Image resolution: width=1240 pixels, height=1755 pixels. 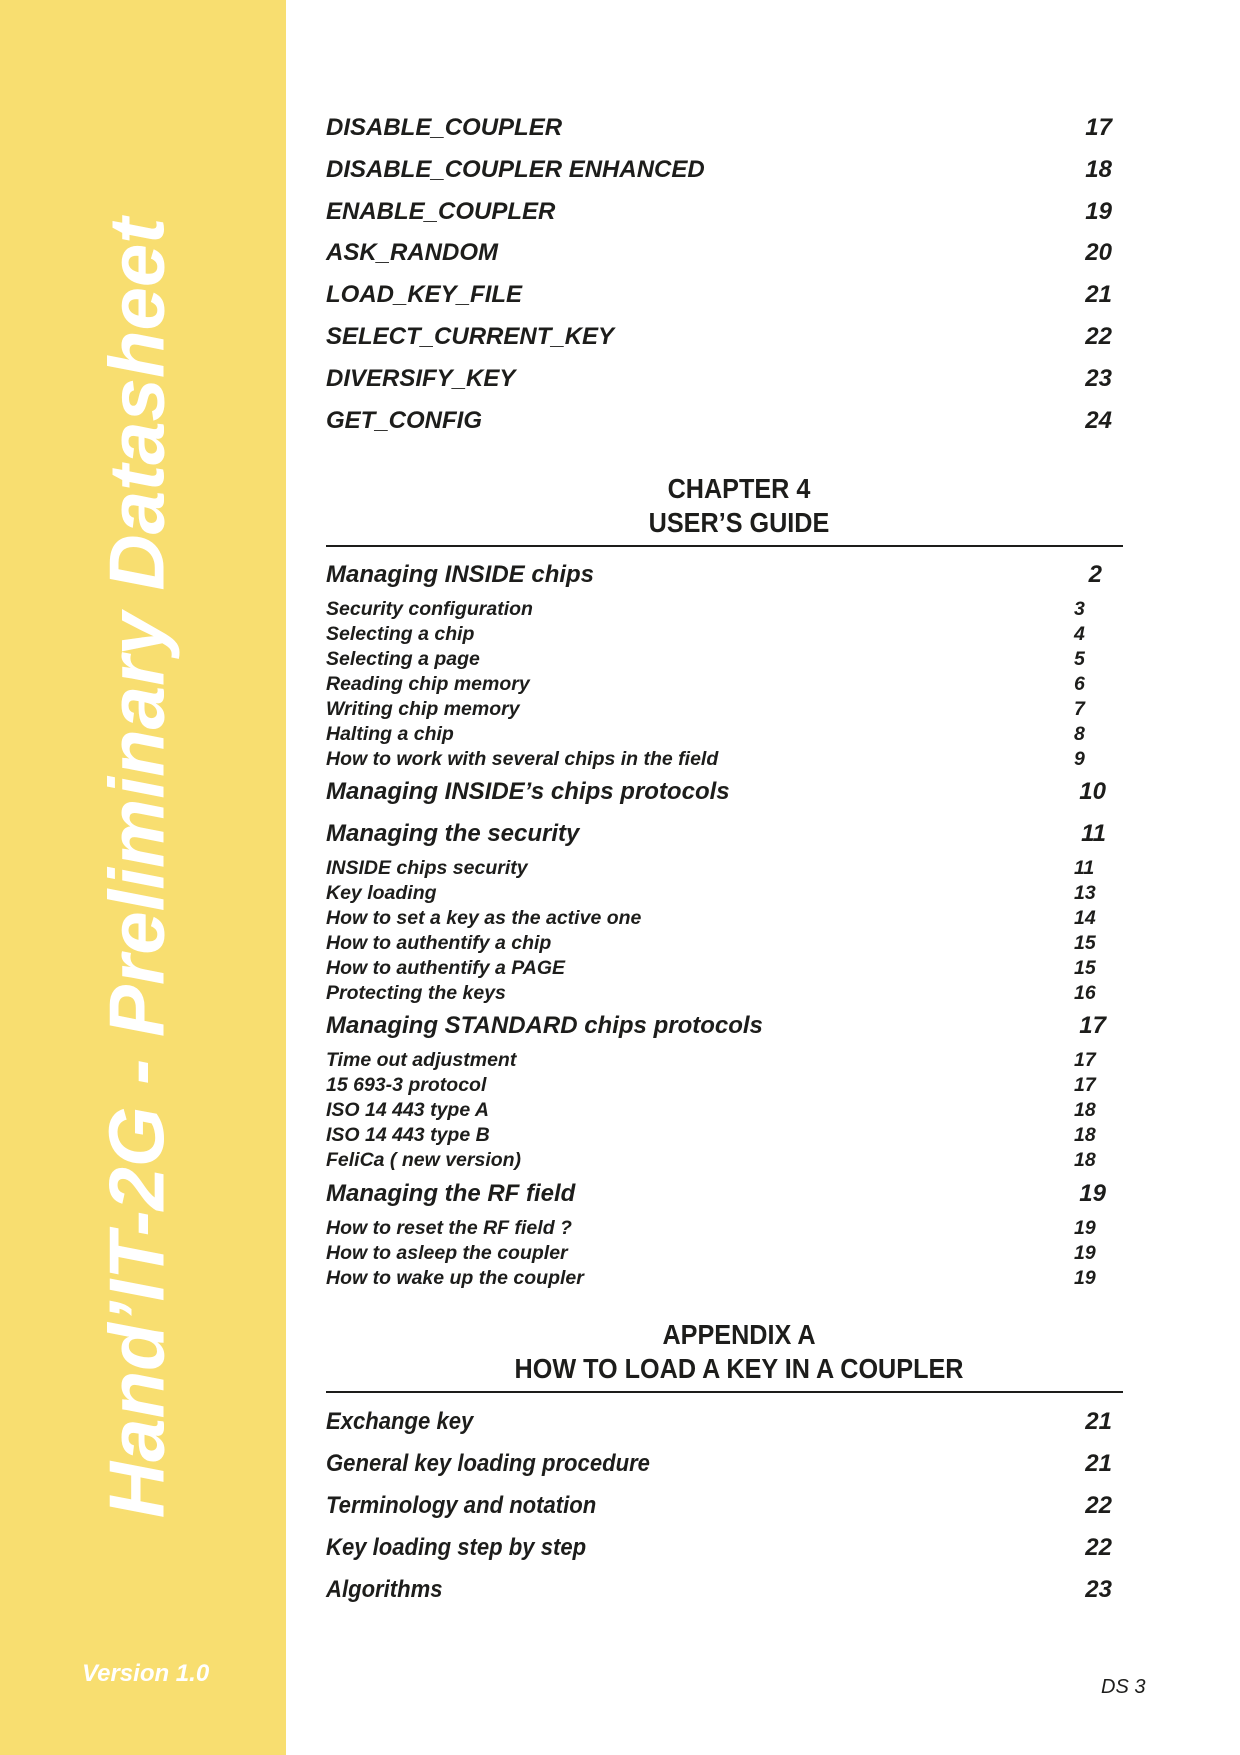 What do you see at coordinates (449, 1228) in the screenshot?
I see `toc-subentry-label: How to reset the RF field ?` at bounding box center [449, 1228].